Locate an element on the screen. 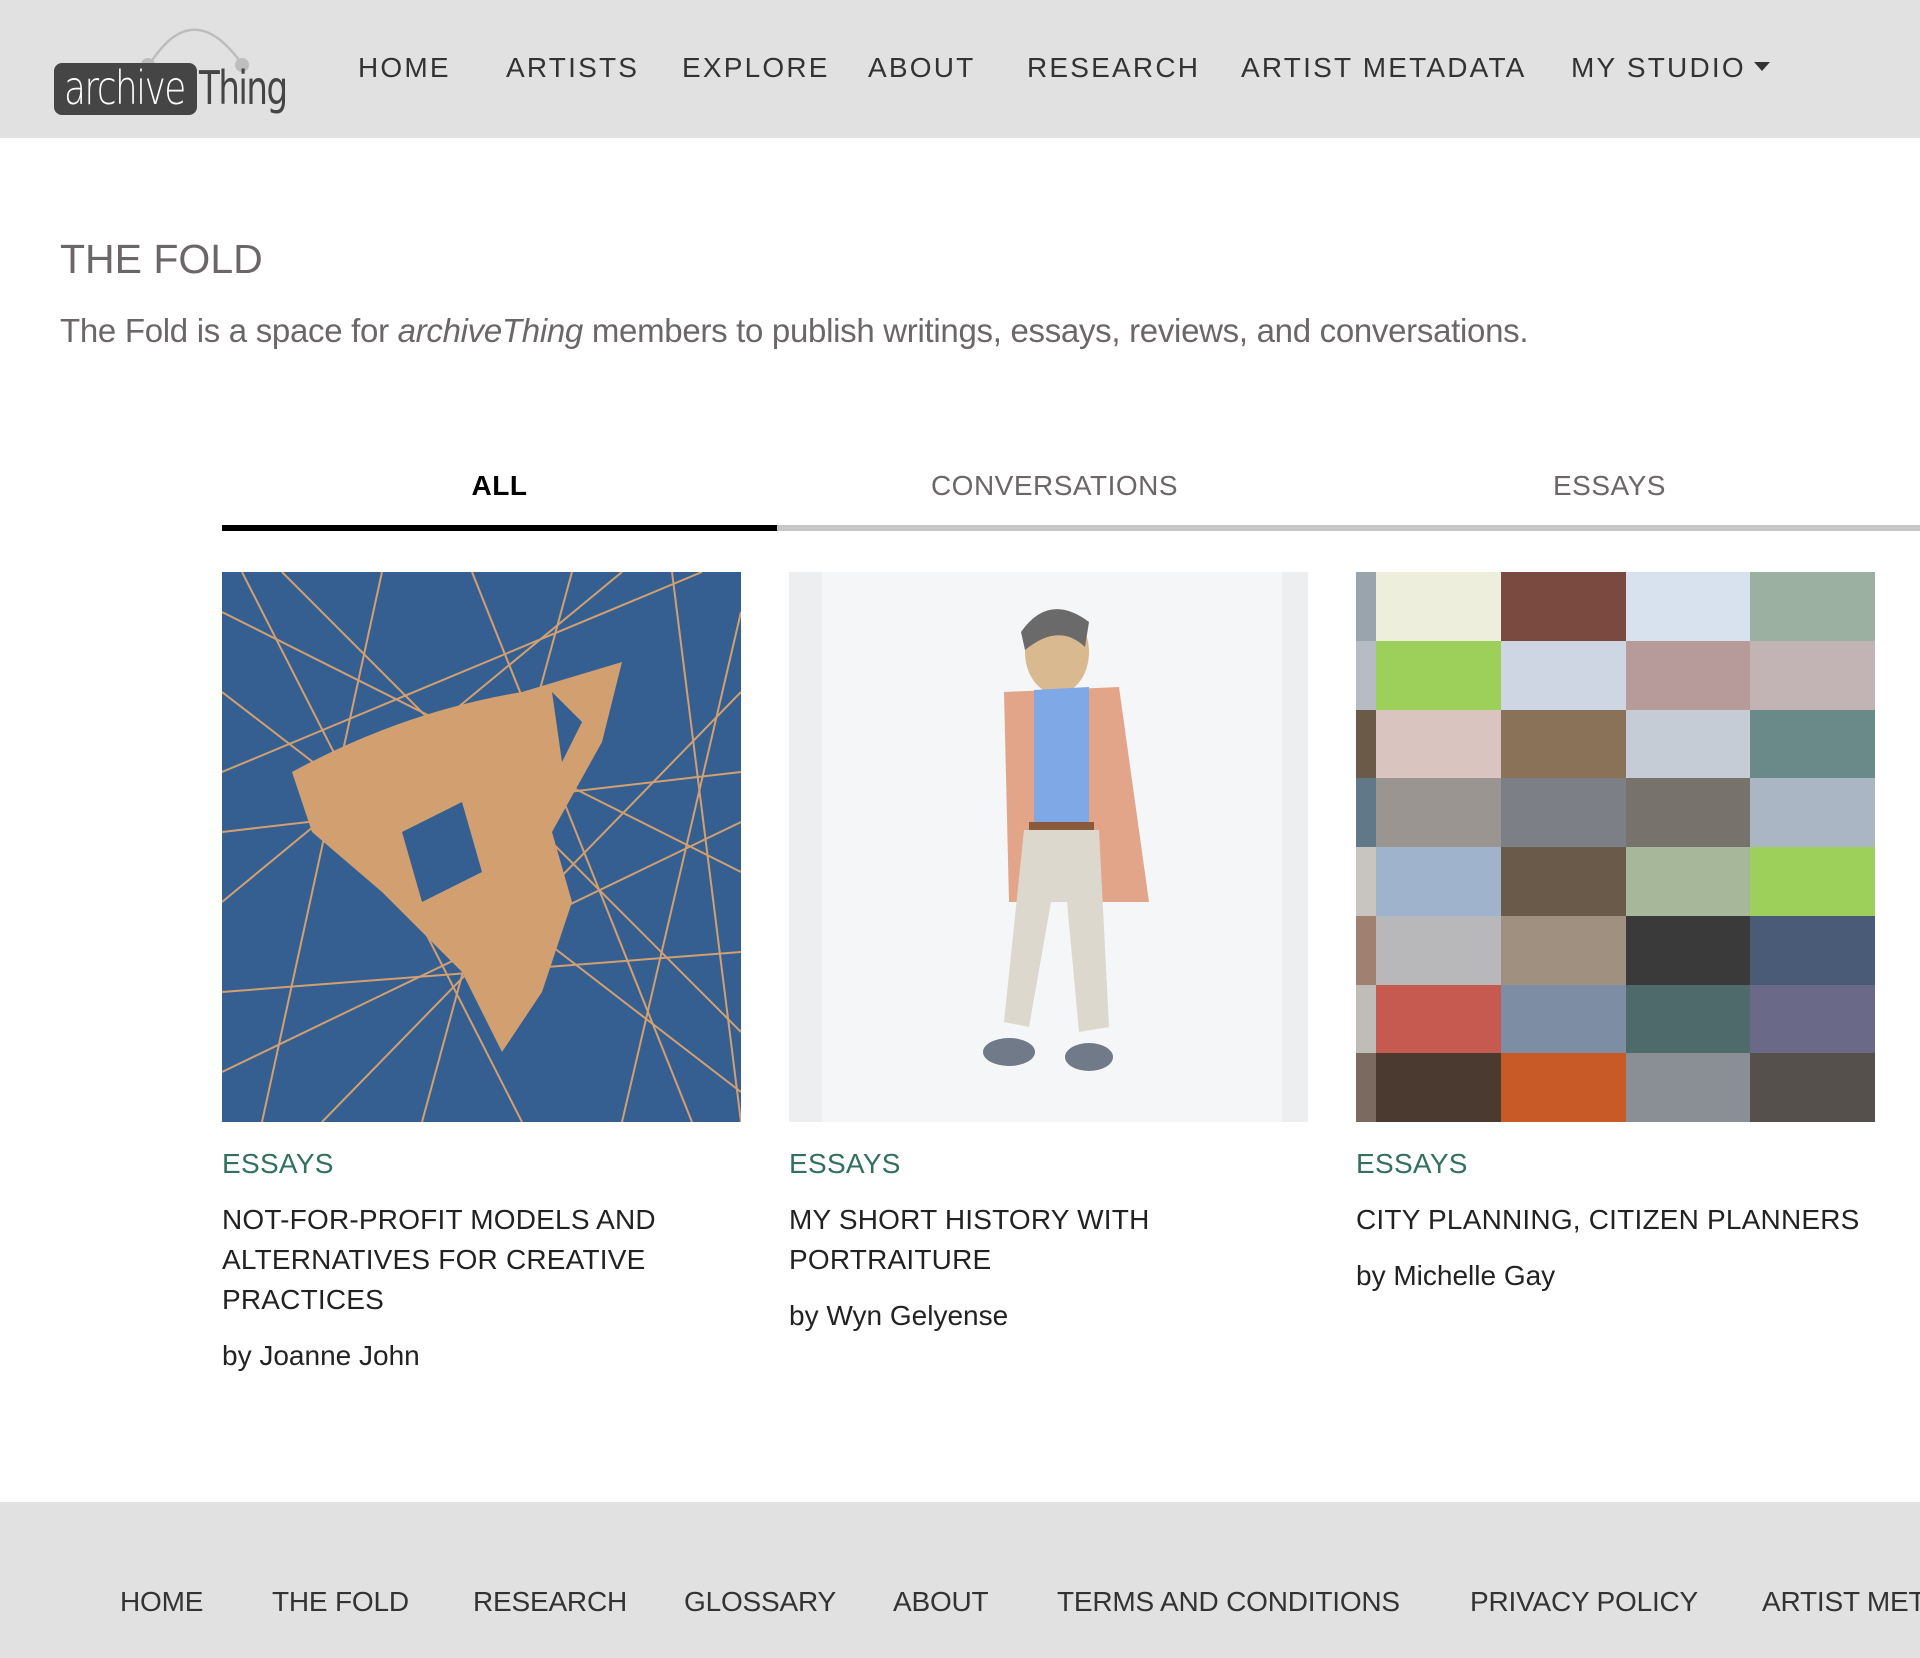 This screenshot has height=1658, width=1920. article-author: by Wyn Gelyense is located at coordinates (899, 1315).